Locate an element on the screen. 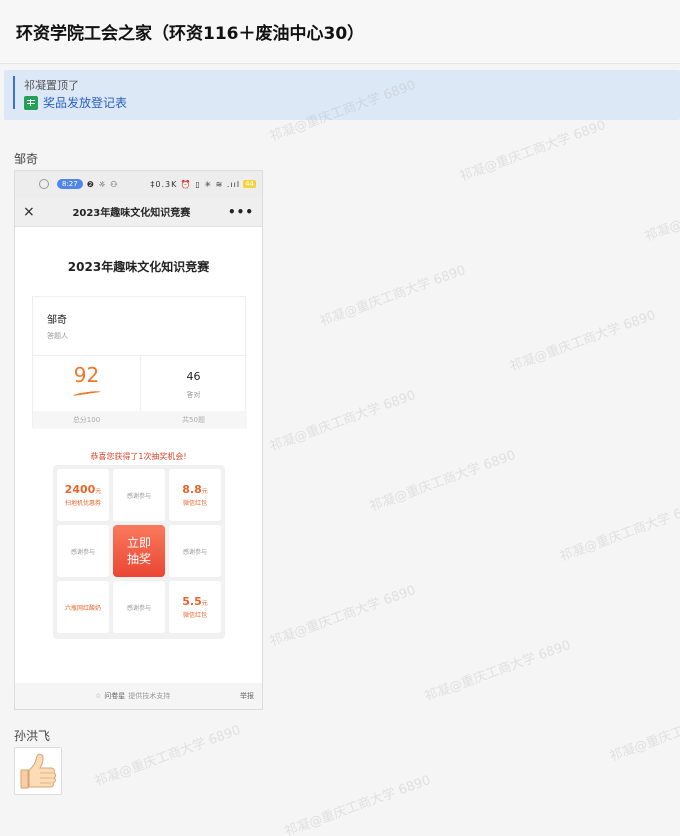 Image resolution: width=680 pixels, height=836 pixels. prize-desc: 扫地机优惠券 is located at coordinates (82, 503).